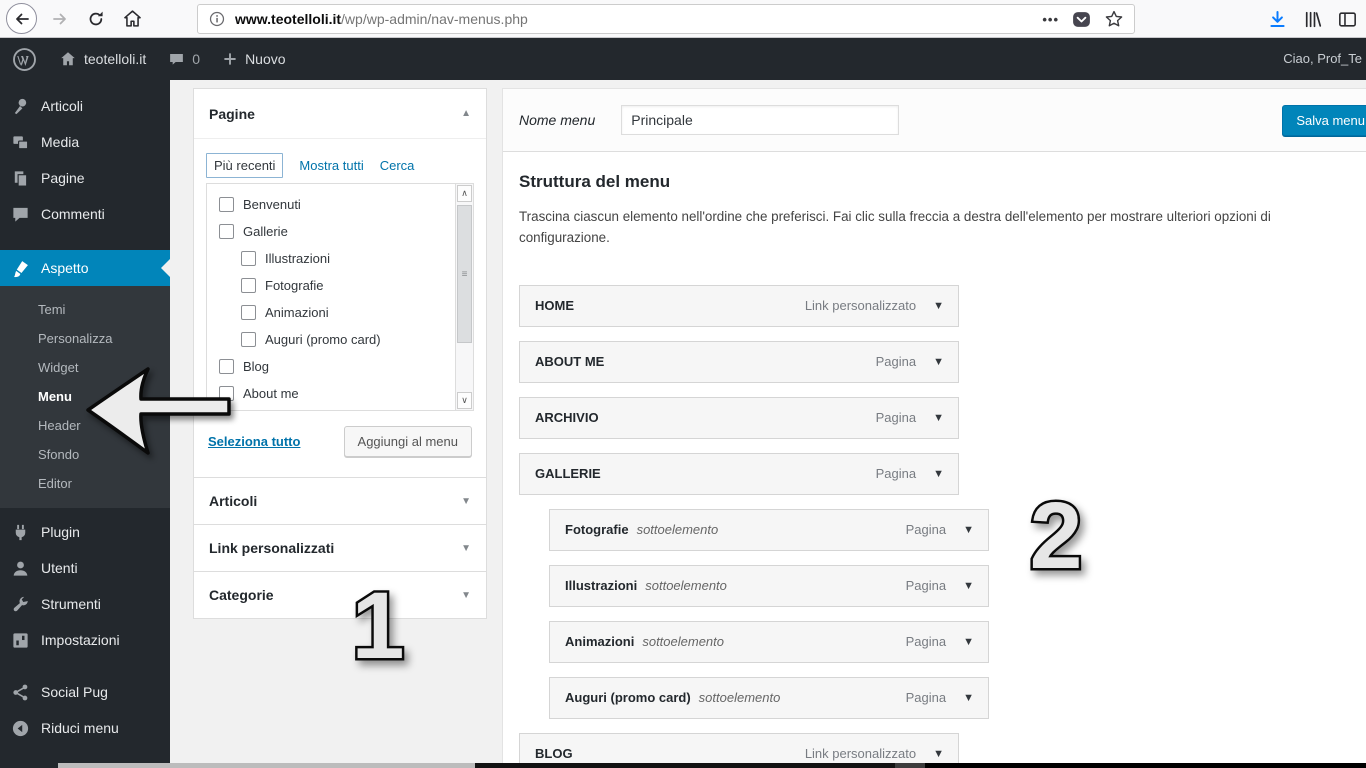  Describe the element at coordinates (20, 728) in the screenshot. I see `collapse-icon` at that location.